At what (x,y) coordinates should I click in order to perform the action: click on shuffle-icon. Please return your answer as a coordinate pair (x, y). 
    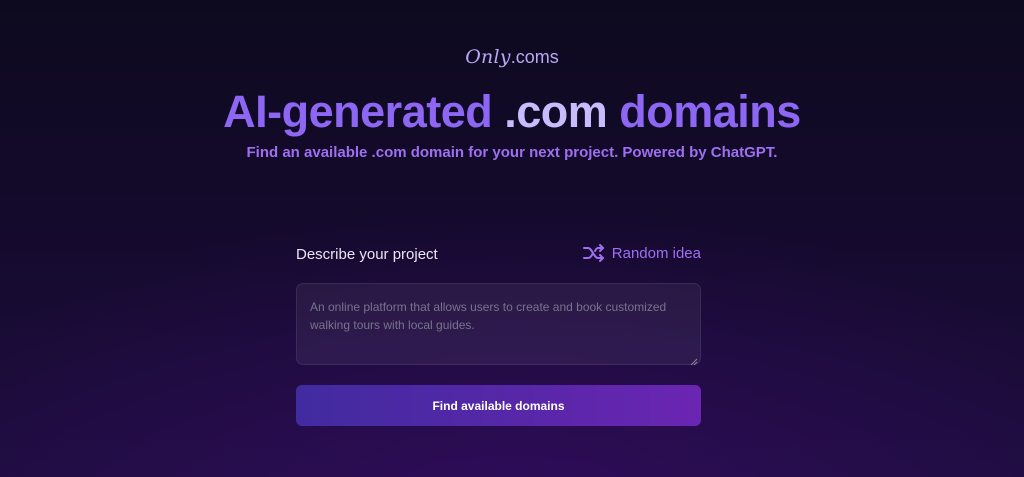
    Looking at the image, I should click on (593, 253).